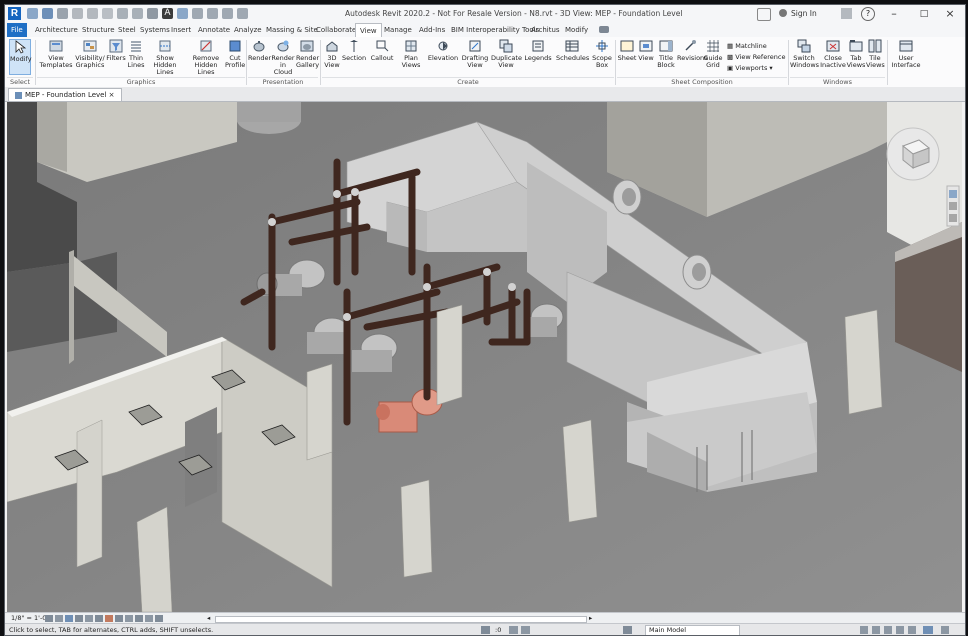 Image resolution: width=968 pixels, height=636 pixels. I want to click on tab-modify: Modify, so click(576, 30).